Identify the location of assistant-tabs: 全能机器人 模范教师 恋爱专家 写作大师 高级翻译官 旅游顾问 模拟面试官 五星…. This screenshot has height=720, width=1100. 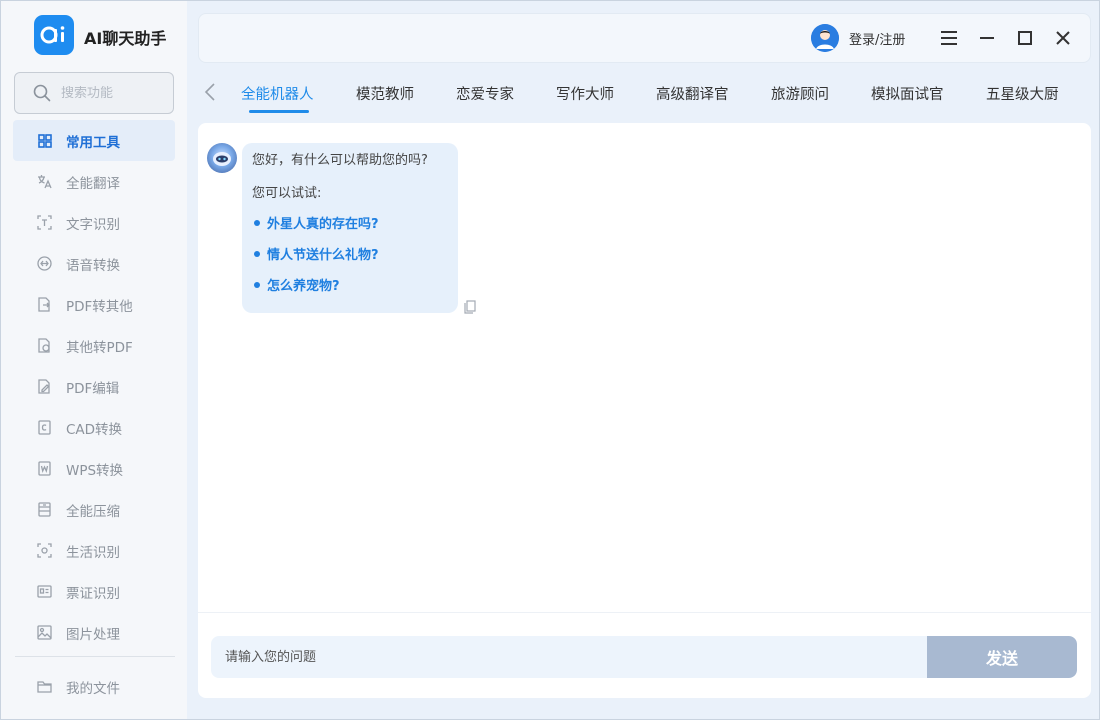
(644, 93).